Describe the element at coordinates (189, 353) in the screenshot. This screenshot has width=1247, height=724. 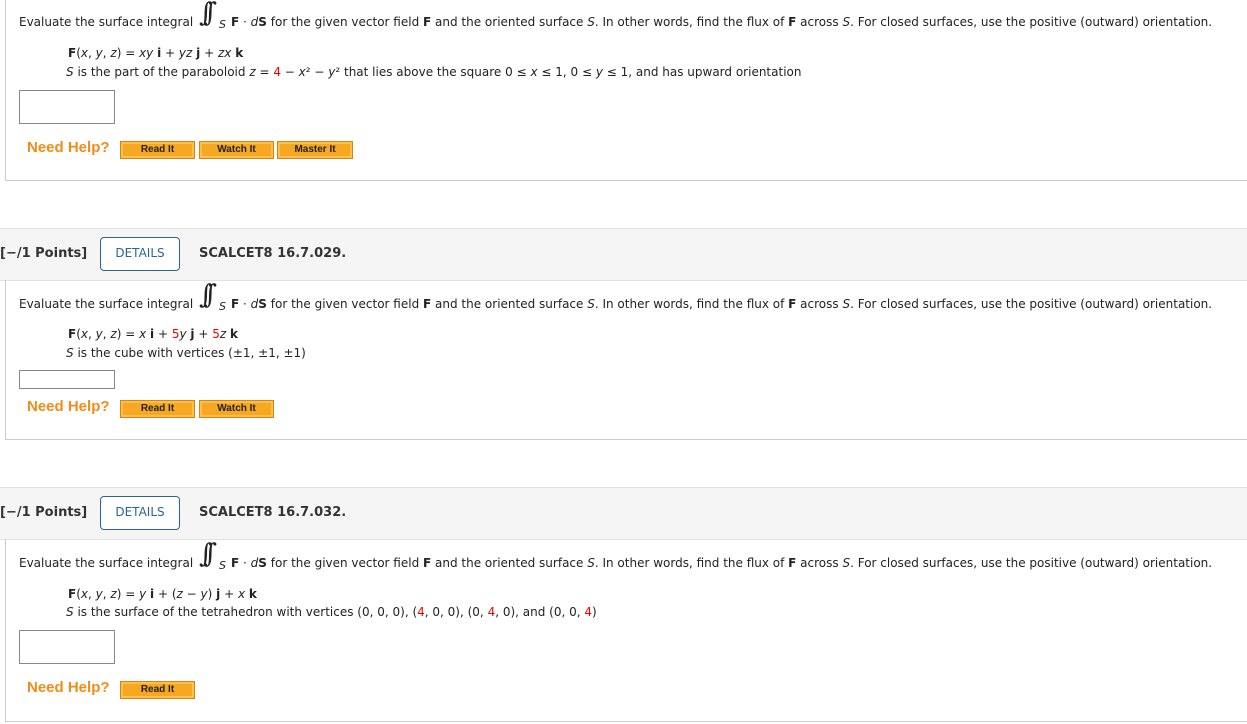
I see `math-segment: is the cube with vertices (±1, ±1, ±1)` at that location.